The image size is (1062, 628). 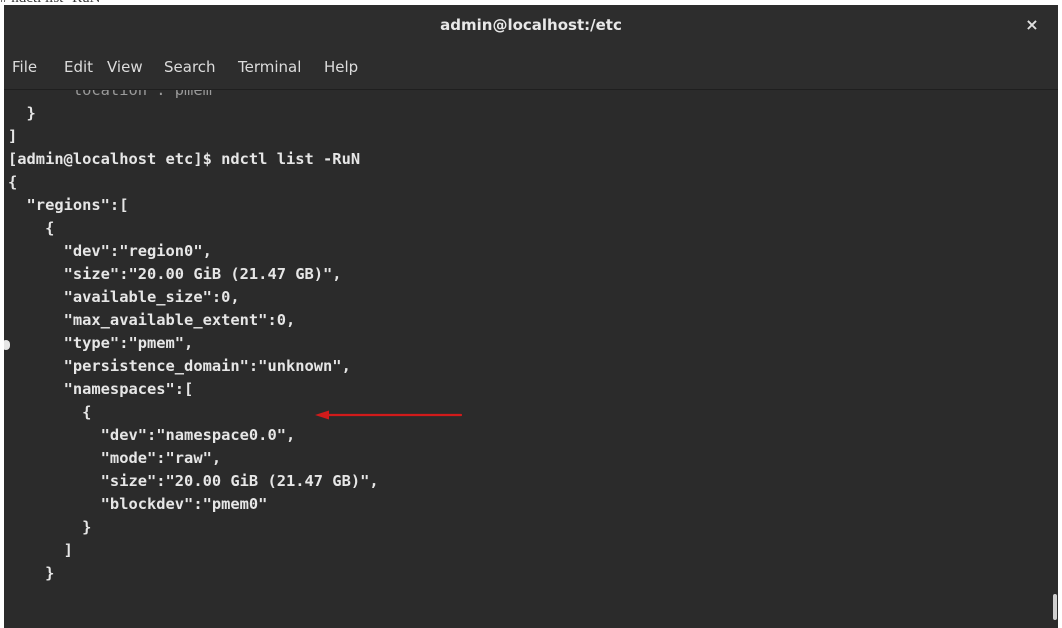 What do you see at coordinates (101, 389) in the screenshot?
I see `terminal-line: "namespaces":[` at bounding box center [101, 389].